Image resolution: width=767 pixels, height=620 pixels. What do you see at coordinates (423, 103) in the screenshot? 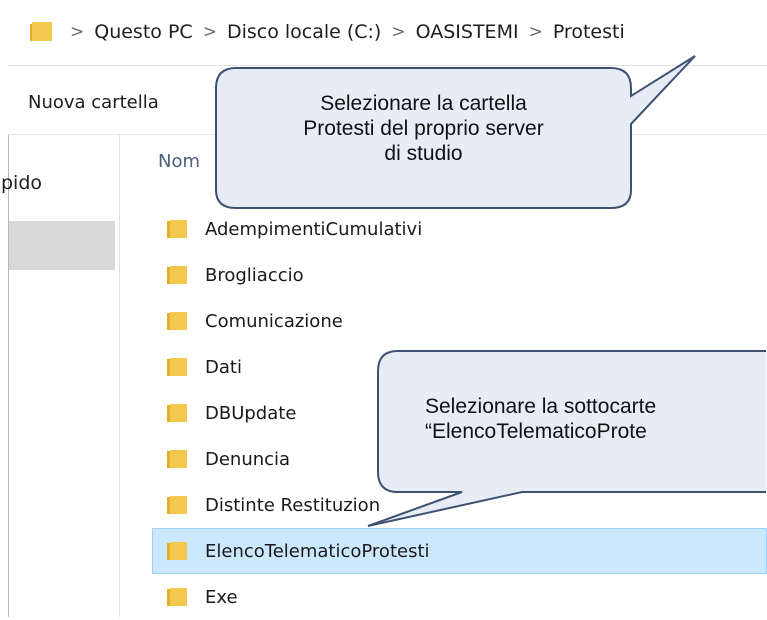
I see `callout-top-line: Selezionare la cartella` at bounding box center [423, 103].